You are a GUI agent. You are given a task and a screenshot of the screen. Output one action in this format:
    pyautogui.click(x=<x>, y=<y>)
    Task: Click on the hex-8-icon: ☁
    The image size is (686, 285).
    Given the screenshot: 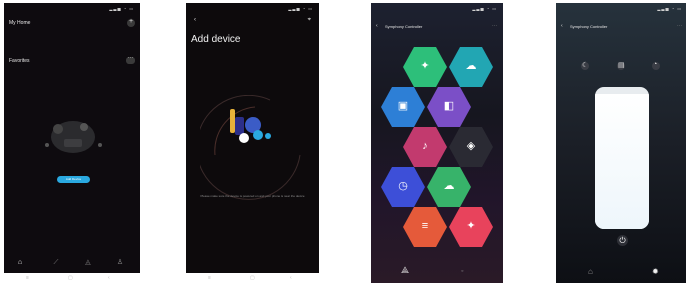 What is the action you would take?
    pyautogui.click(x=449, y=186)
    